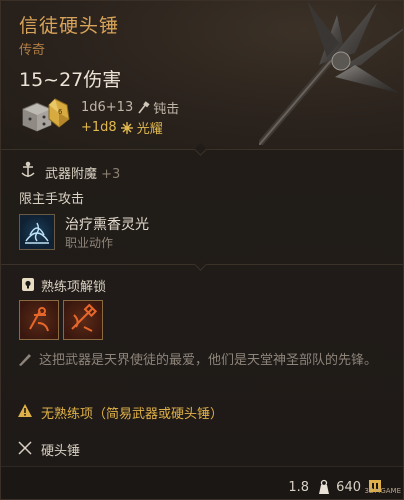 This screenshot has height=500, width=404. What do you see at coordinates (89, 243) in the screenshot?
I see `spell-type: 职业动作` at bounding box center [89, 243].